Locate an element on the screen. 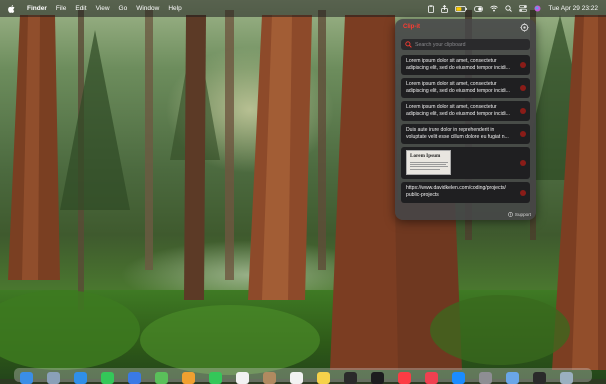 The width and height of the screenshot is (606, 384). panel-title: Clip-it is located at coordinates (411, 27).